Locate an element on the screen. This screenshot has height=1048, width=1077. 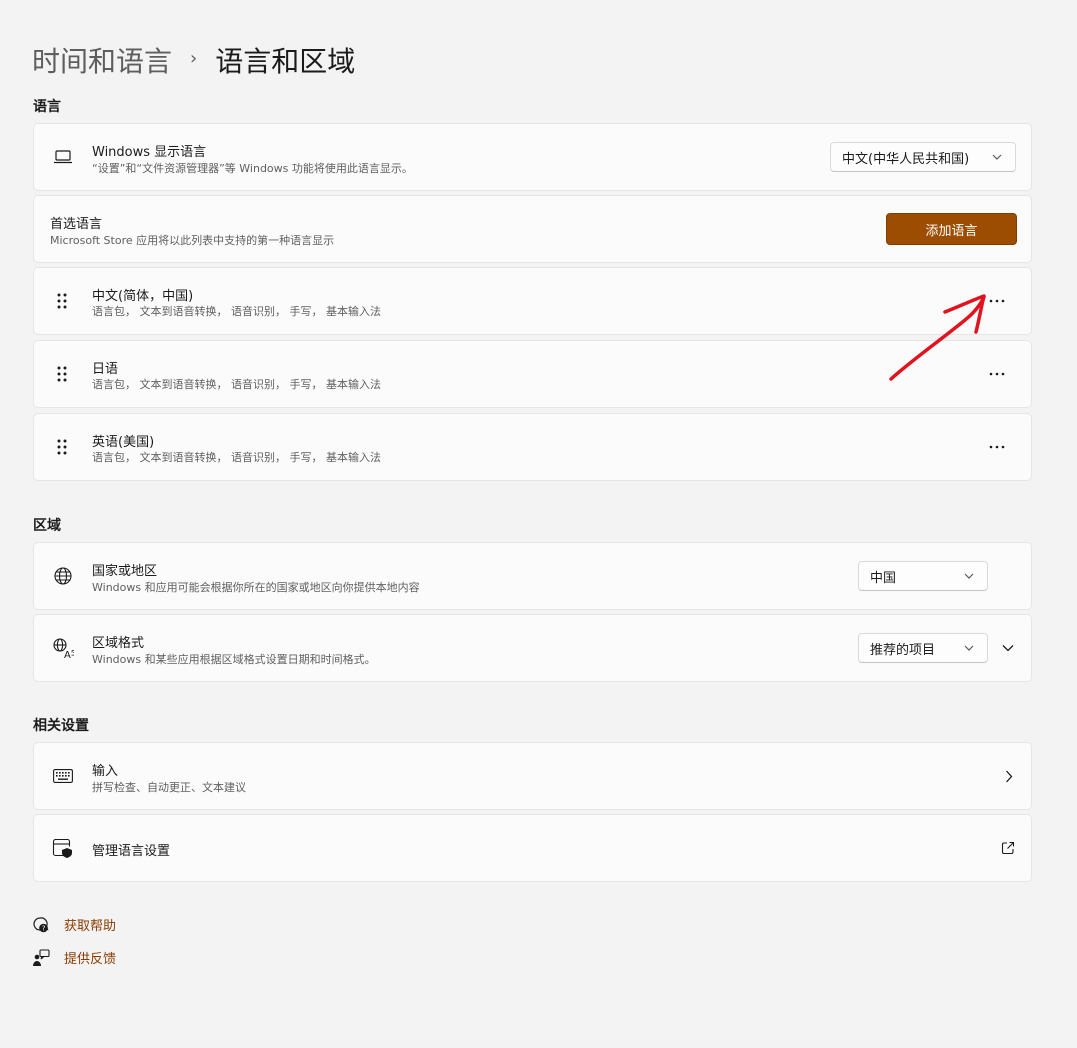
breadcrumb-parent: 时间和语言 is located at coordinates (102, 60).